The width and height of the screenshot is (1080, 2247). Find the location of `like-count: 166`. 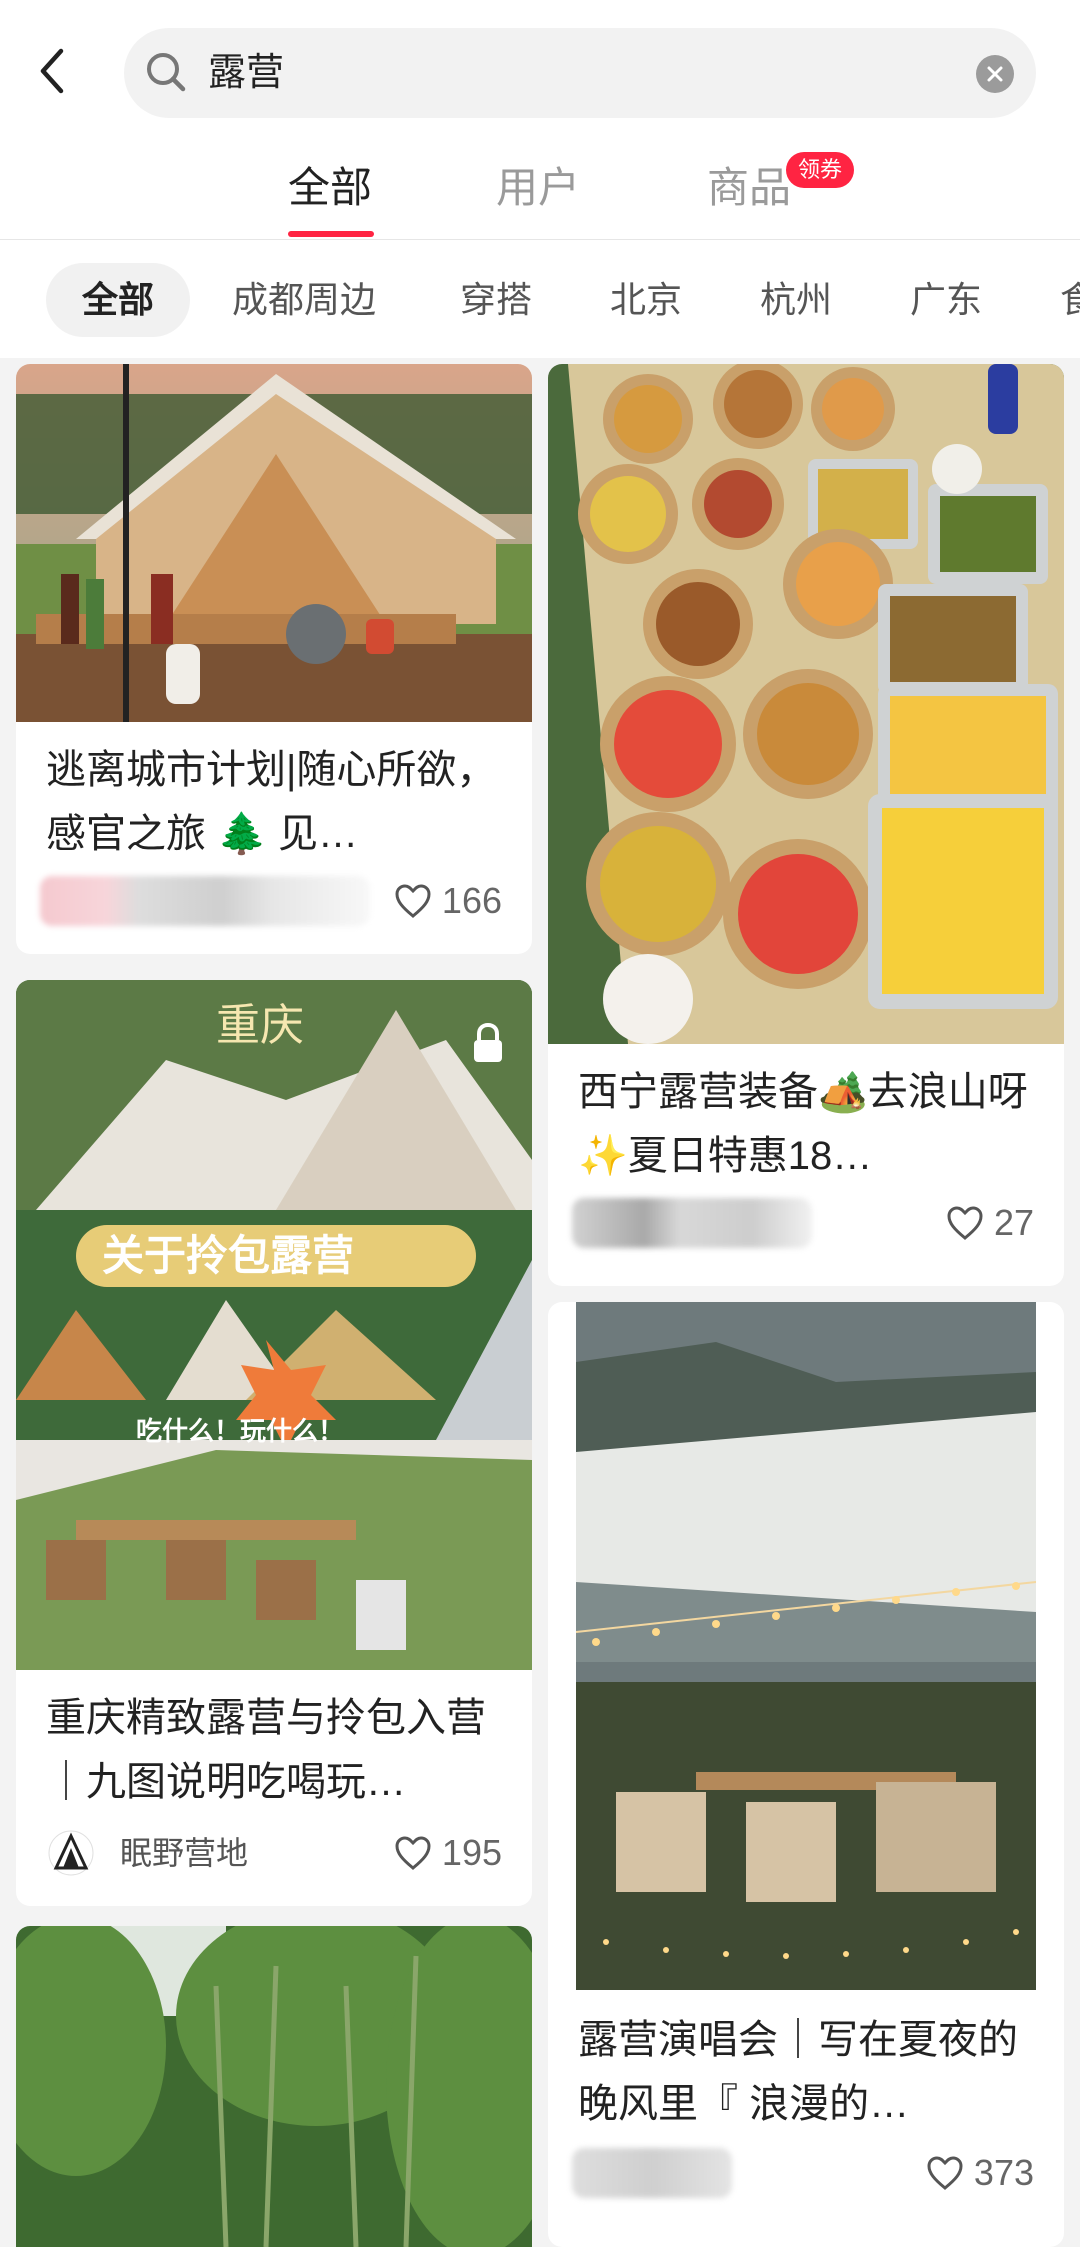

like-count: 166 is located at coordinates (471, 900).